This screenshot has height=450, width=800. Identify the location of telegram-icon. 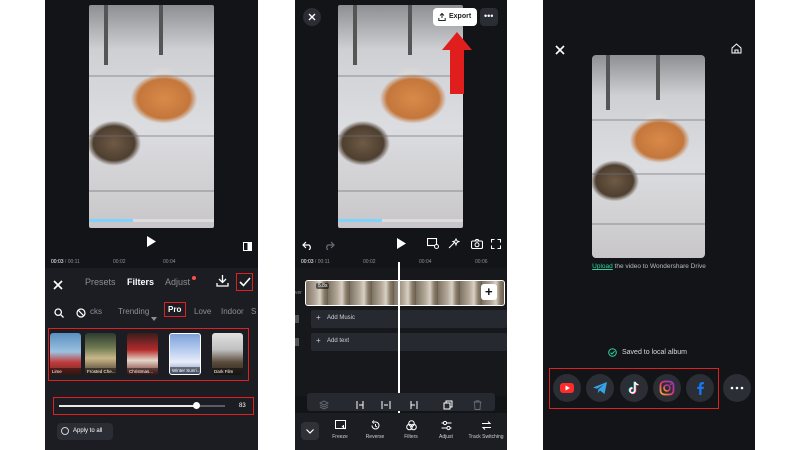
(600, 388).